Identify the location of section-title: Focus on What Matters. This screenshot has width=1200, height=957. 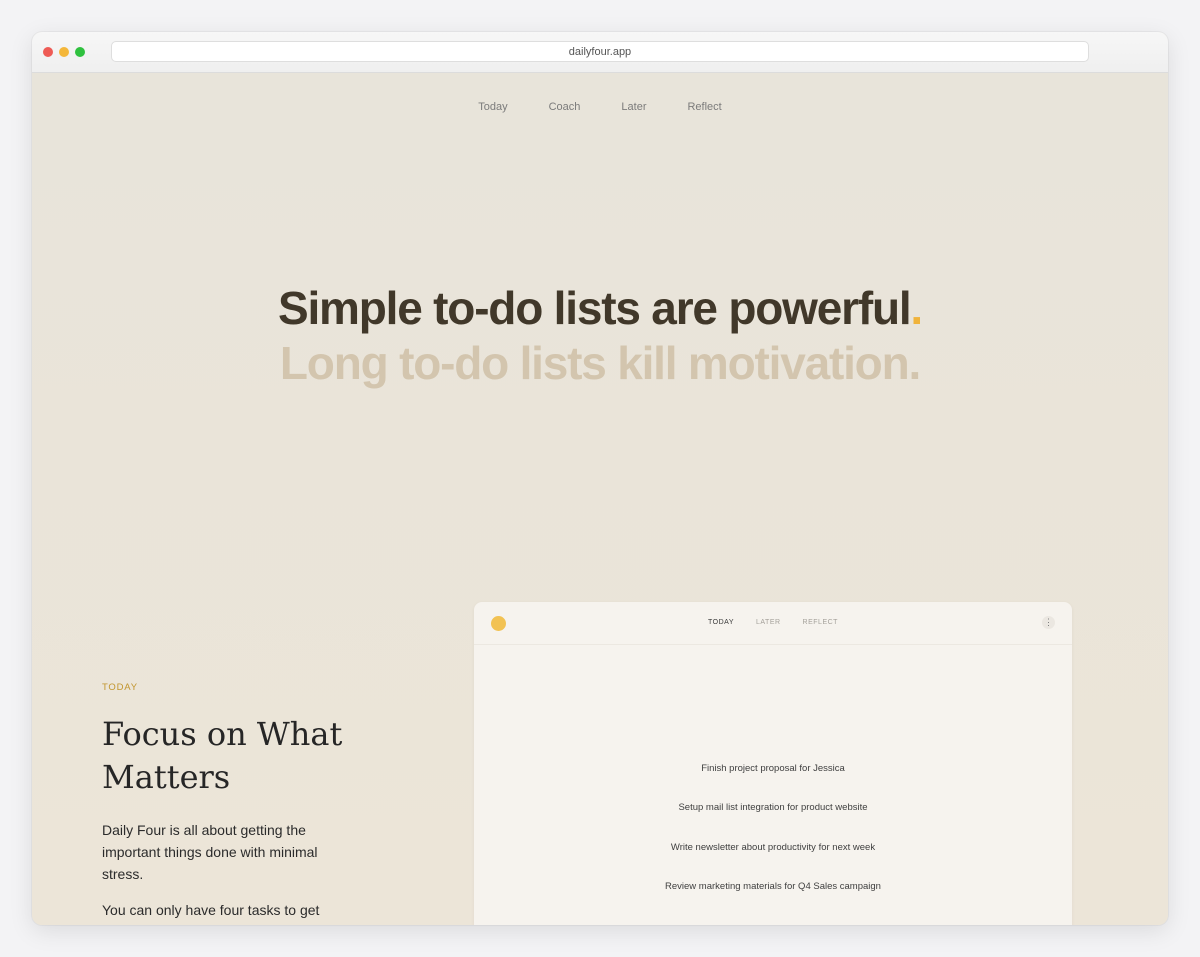
(222, 755).